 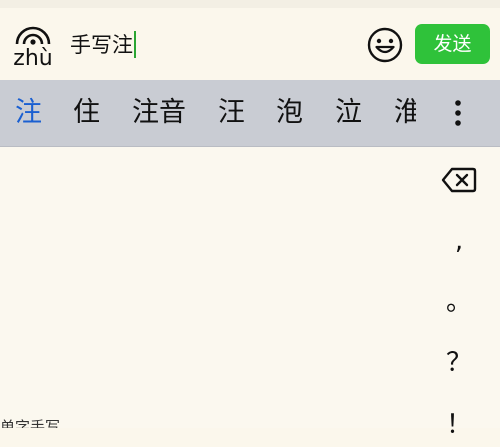 What do you see at coordinates (348, 113) in the screenshot?
I see `candidate-6: 泣` at bounding box center [348, 113].